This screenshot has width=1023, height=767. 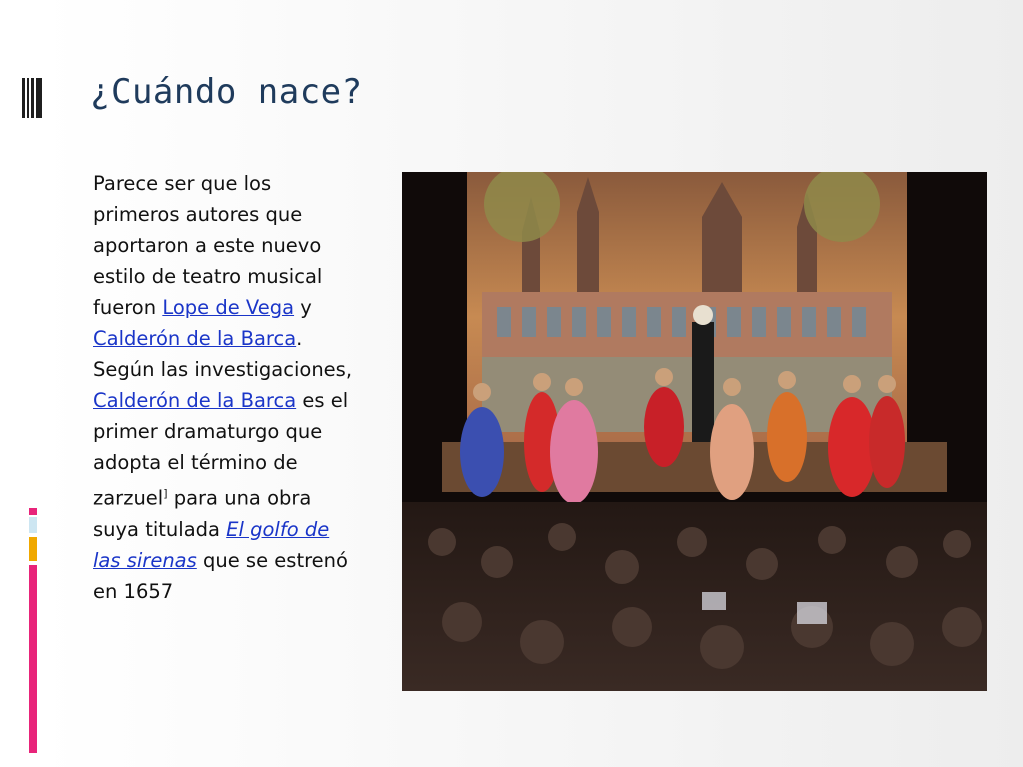 I want to click on accent-strip-magenta, so click(x=33, y=659).